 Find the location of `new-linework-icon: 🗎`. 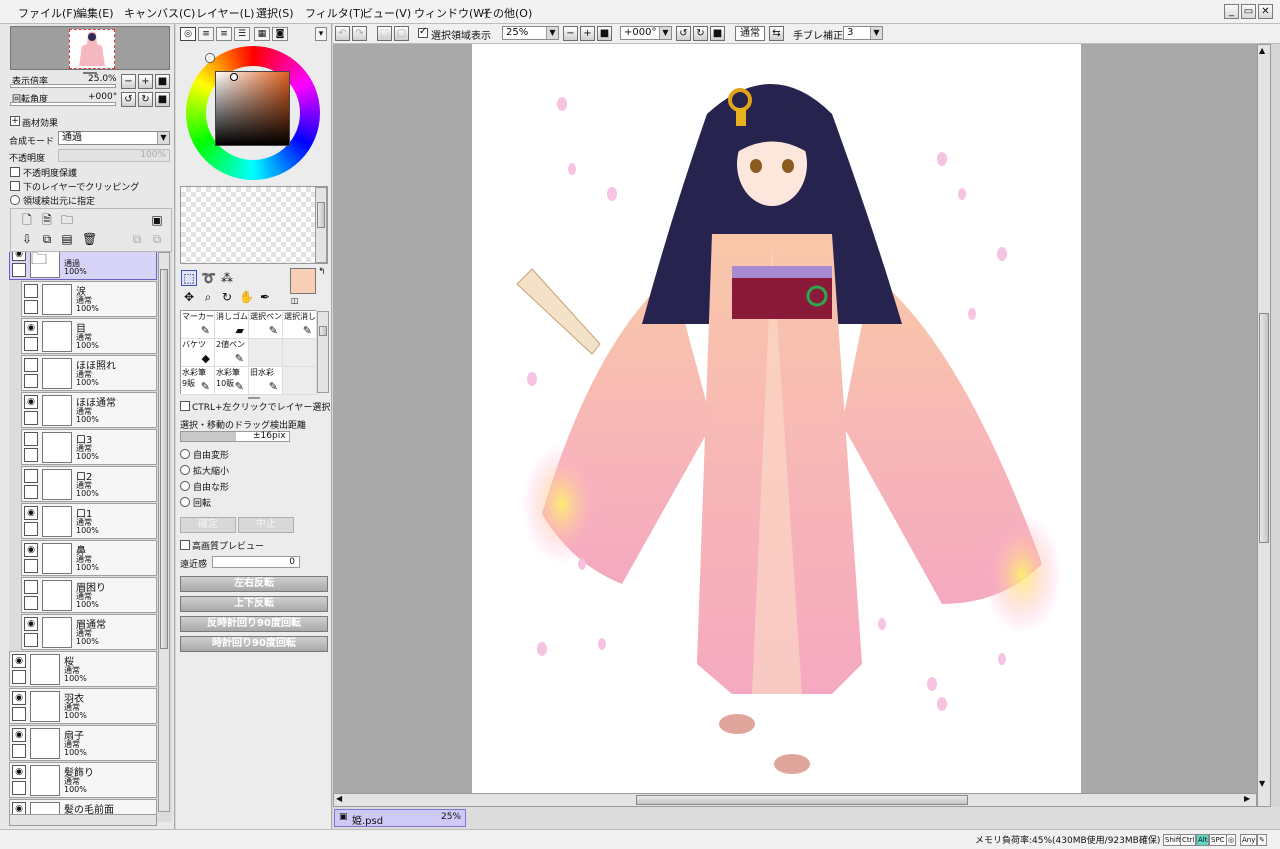

new-linework-icon: 🗎 is located at coordinates (47, 220).